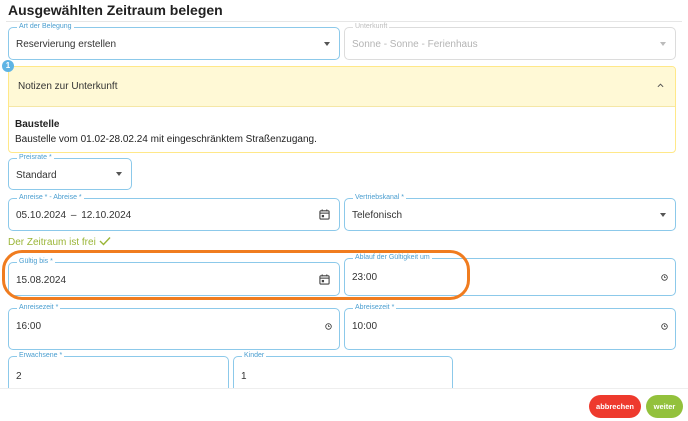 Image resolution: width=688 pixels, height=421 pixels. Describe the element at coordinates (510, 326) in the screenshot. I see `abreisezeit-field: Abreisezeit * 10:00` at that location.